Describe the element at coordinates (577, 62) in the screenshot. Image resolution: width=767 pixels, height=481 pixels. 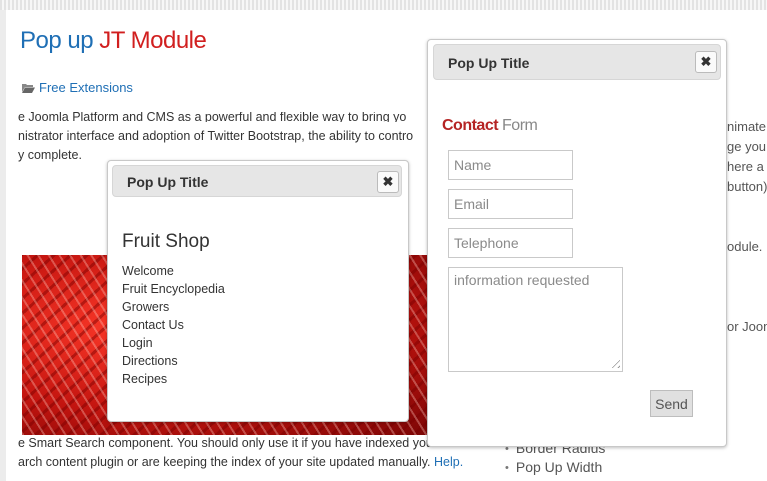
I see `popup-right-header: Pop Up Title` at that location.